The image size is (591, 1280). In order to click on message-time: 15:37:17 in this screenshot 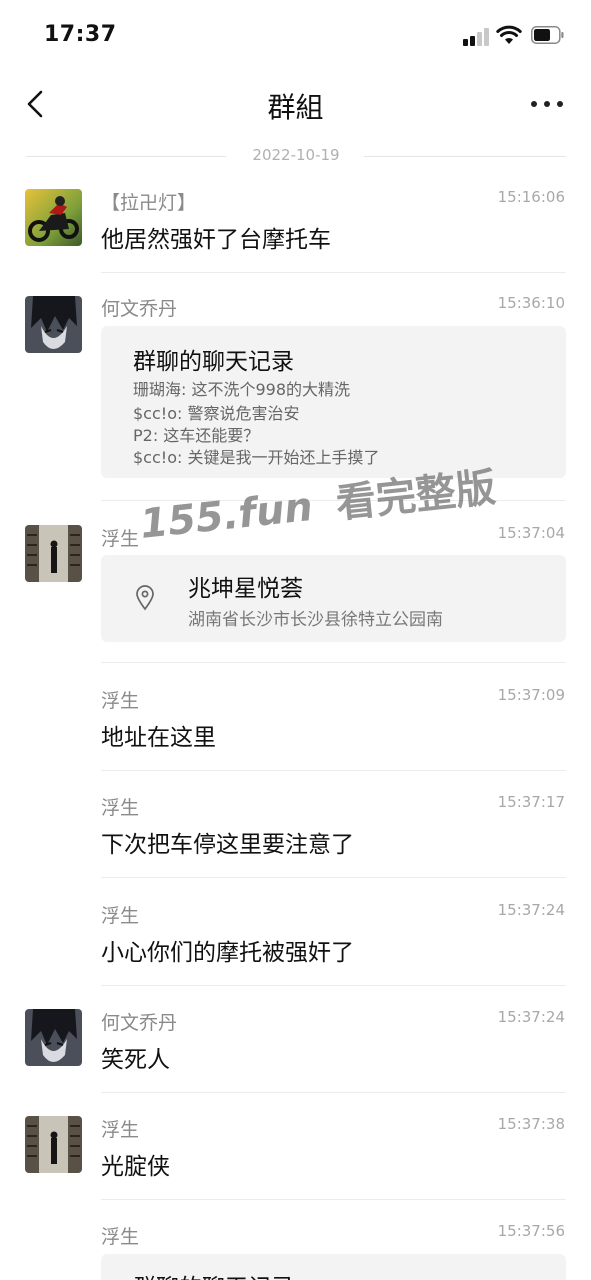, I will do `click(531, 802)`.